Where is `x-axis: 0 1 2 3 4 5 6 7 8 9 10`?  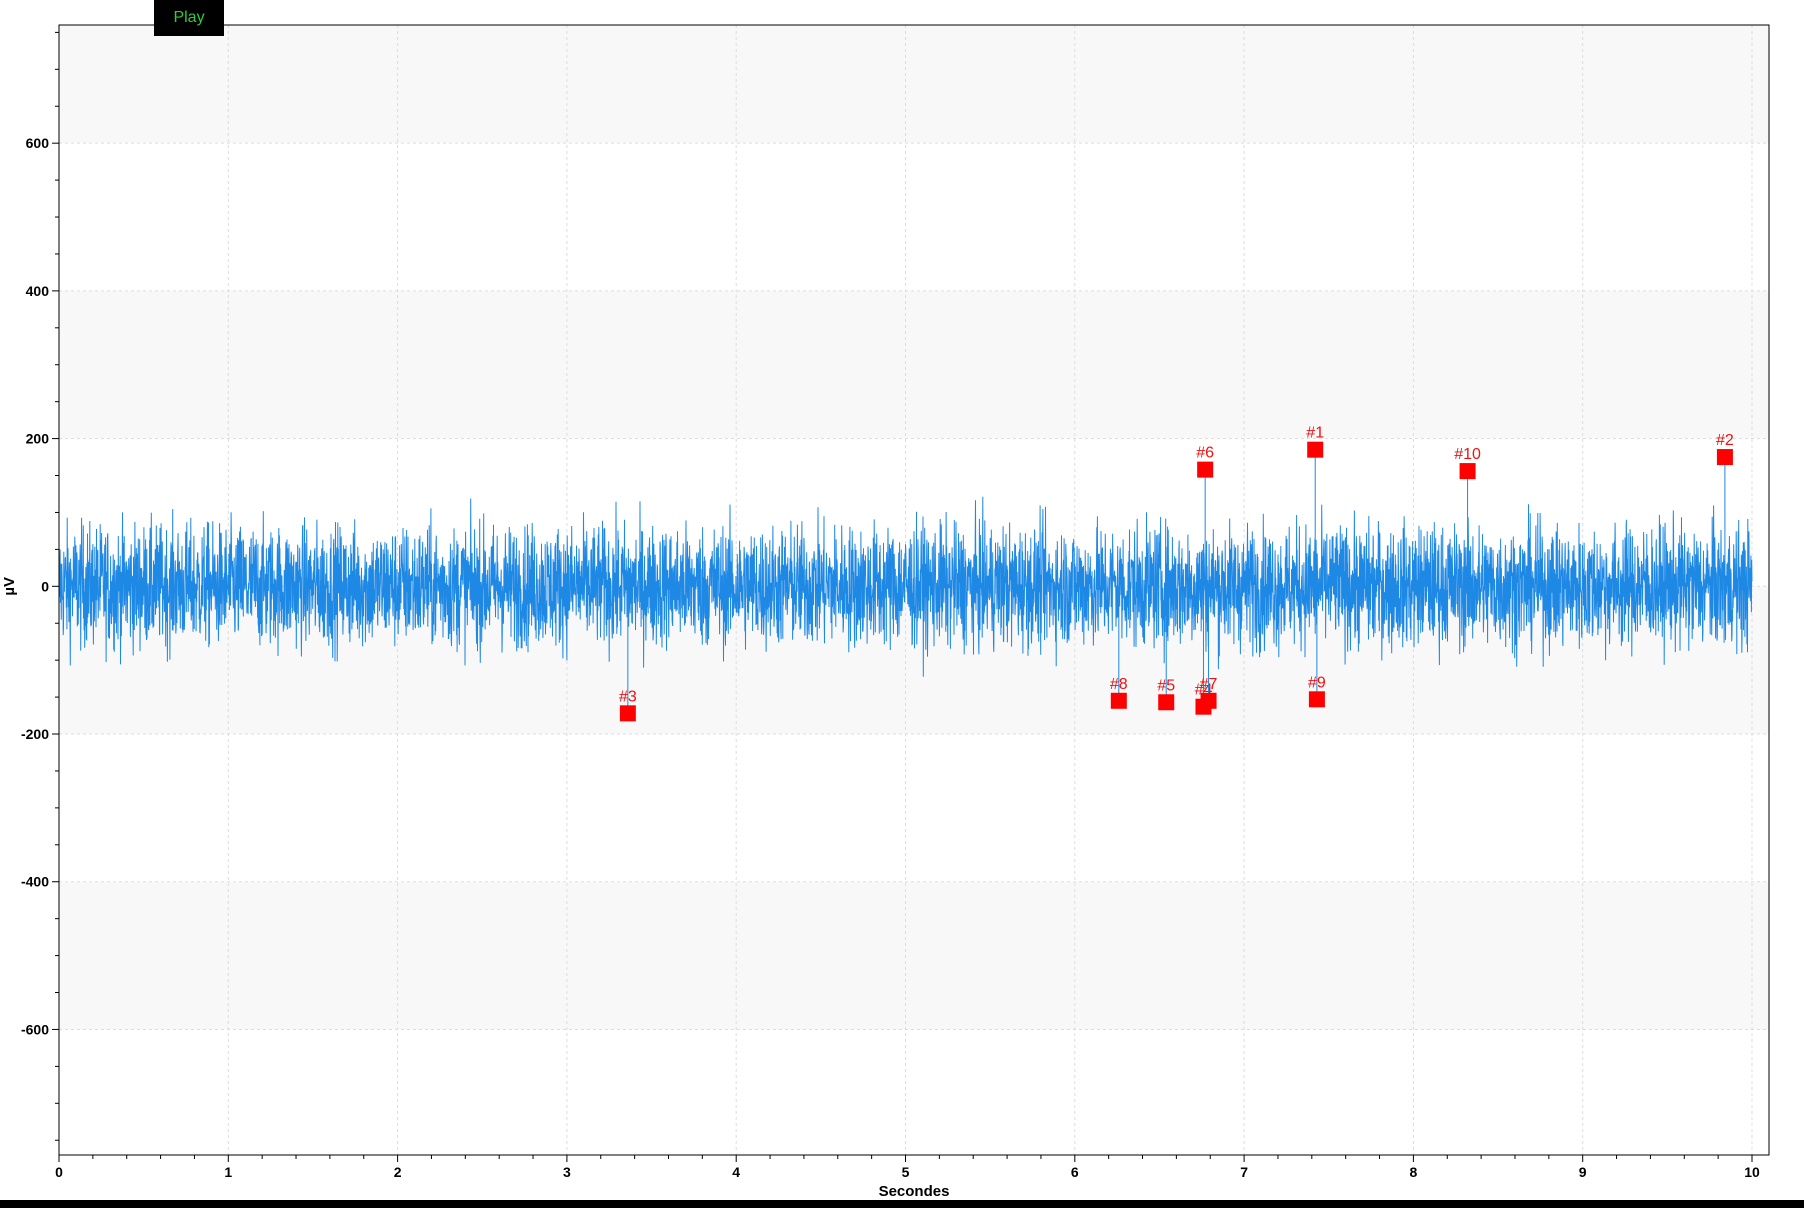
x-axis: 0 1 2 3 4 5 6 7 8 9 10 is located at coordinates (907, 1167).